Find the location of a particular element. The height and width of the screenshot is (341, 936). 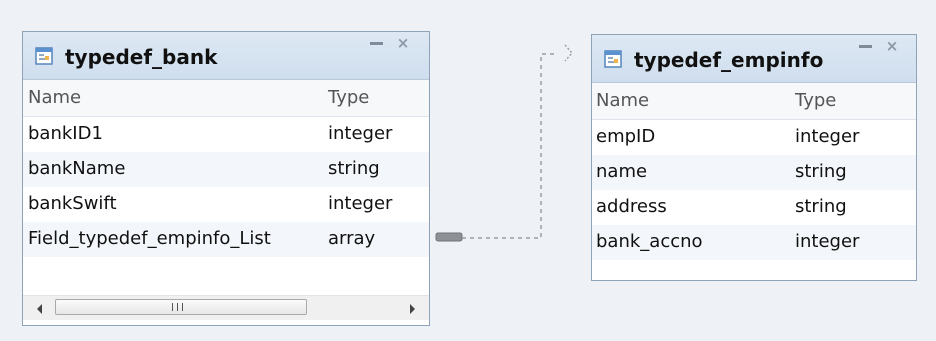

typedef-bank-header: typedef_bank × is located at coordinates (226, 56).